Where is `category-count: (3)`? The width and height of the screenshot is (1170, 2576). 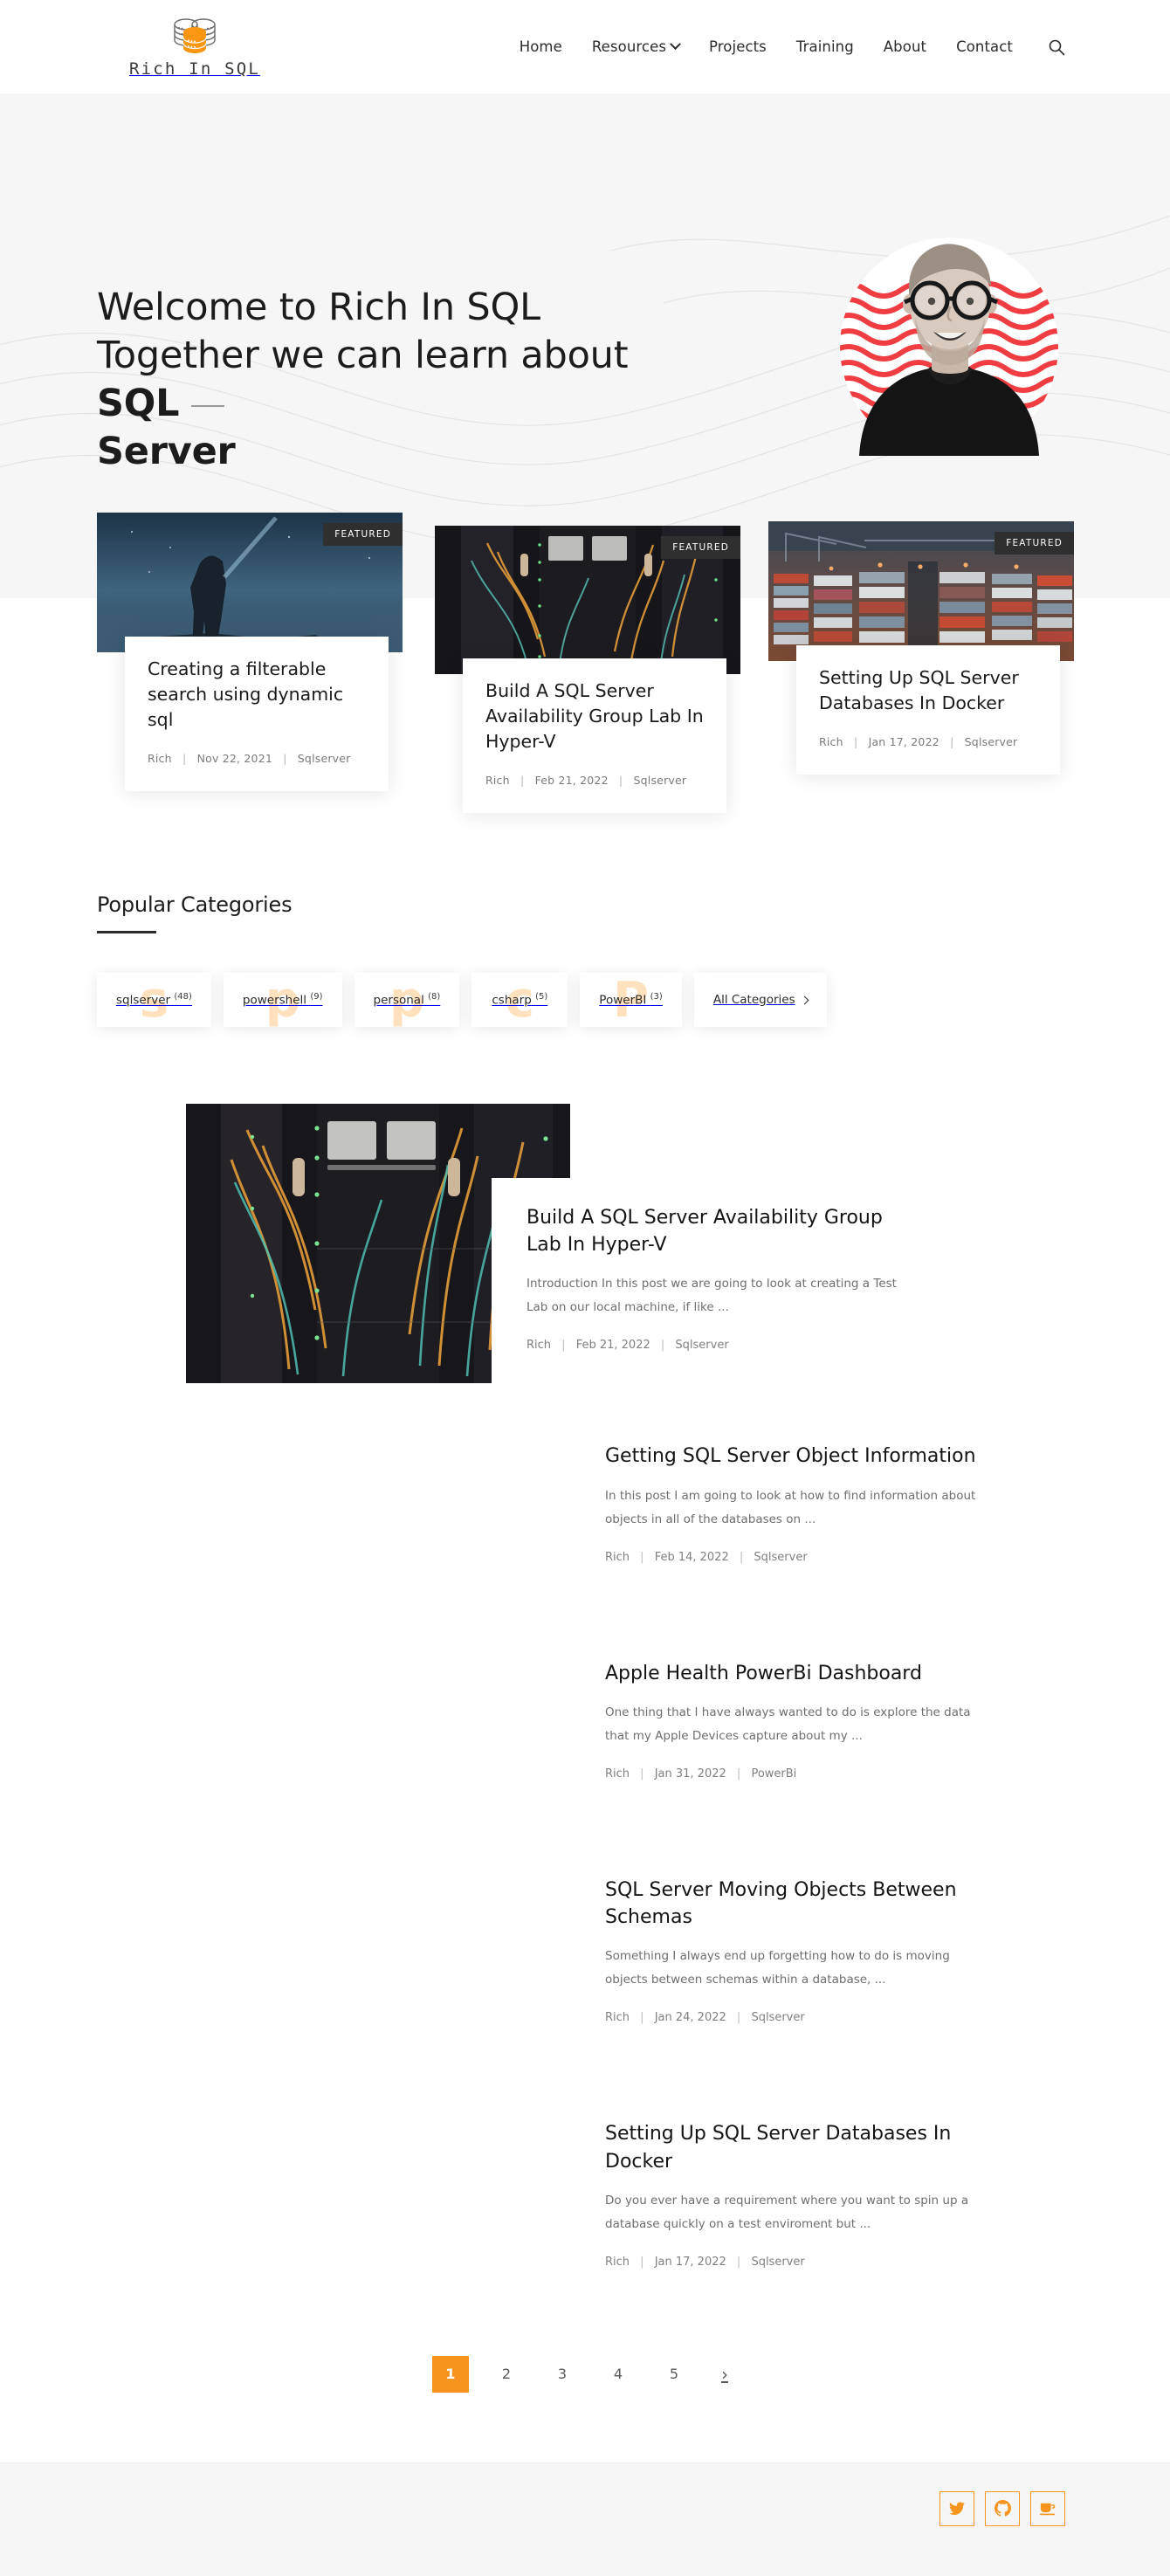
category-count: (3) is located at coordinates (656, 997).